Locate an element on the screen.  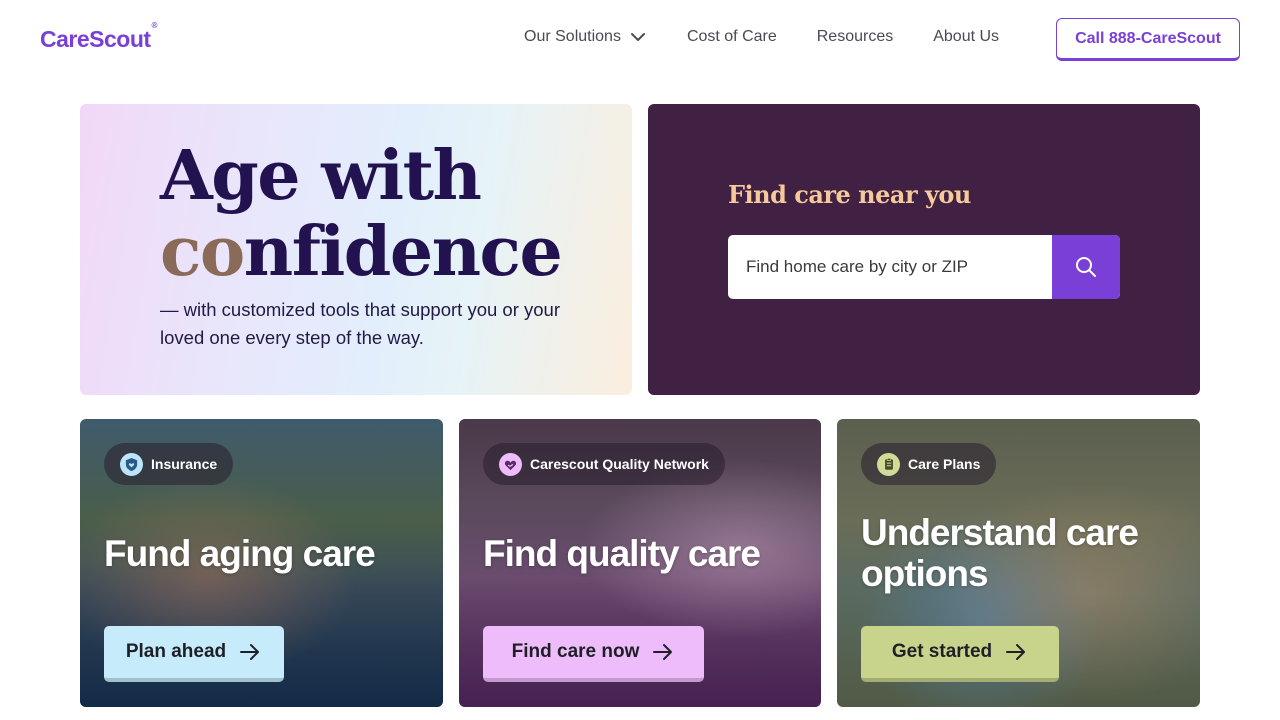
search-box is located at coordinates (924, 267).